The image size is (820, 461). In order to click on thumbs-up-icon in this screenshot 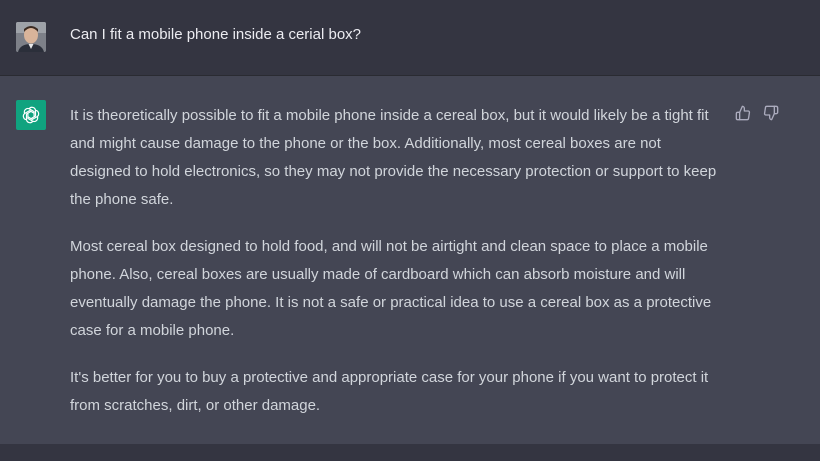, I will do `click(743, 113)`.